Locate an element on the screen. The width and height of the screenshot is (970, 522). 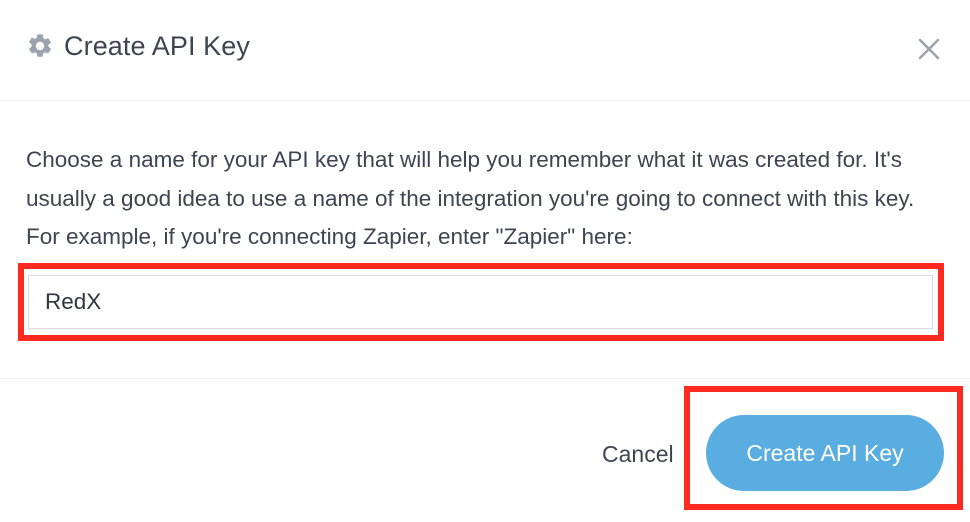
close-button is located at coordinates (929, 51).